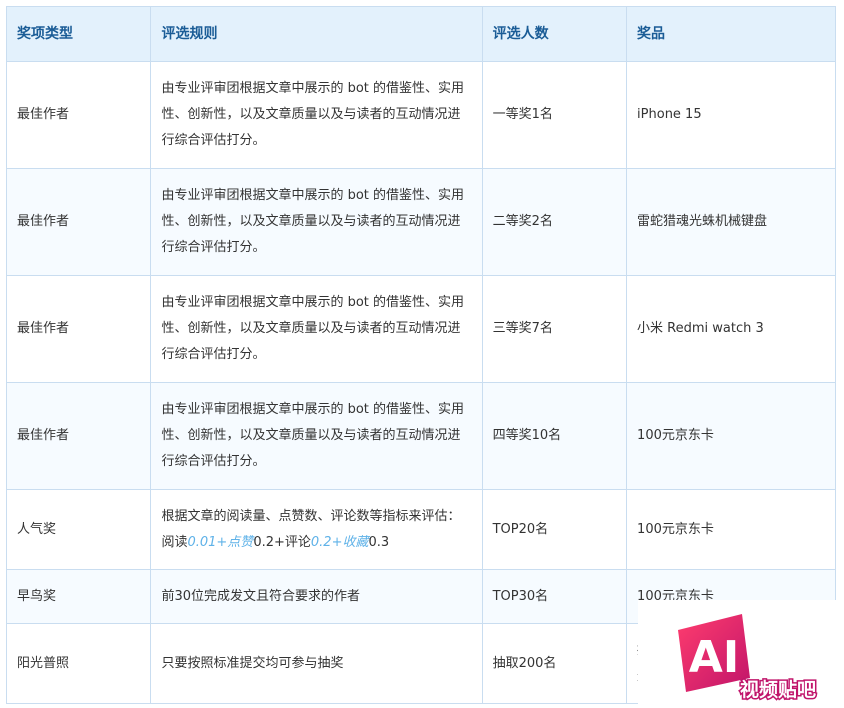  I want to click on cell-count: 四等奖10名, so click(554, 436).